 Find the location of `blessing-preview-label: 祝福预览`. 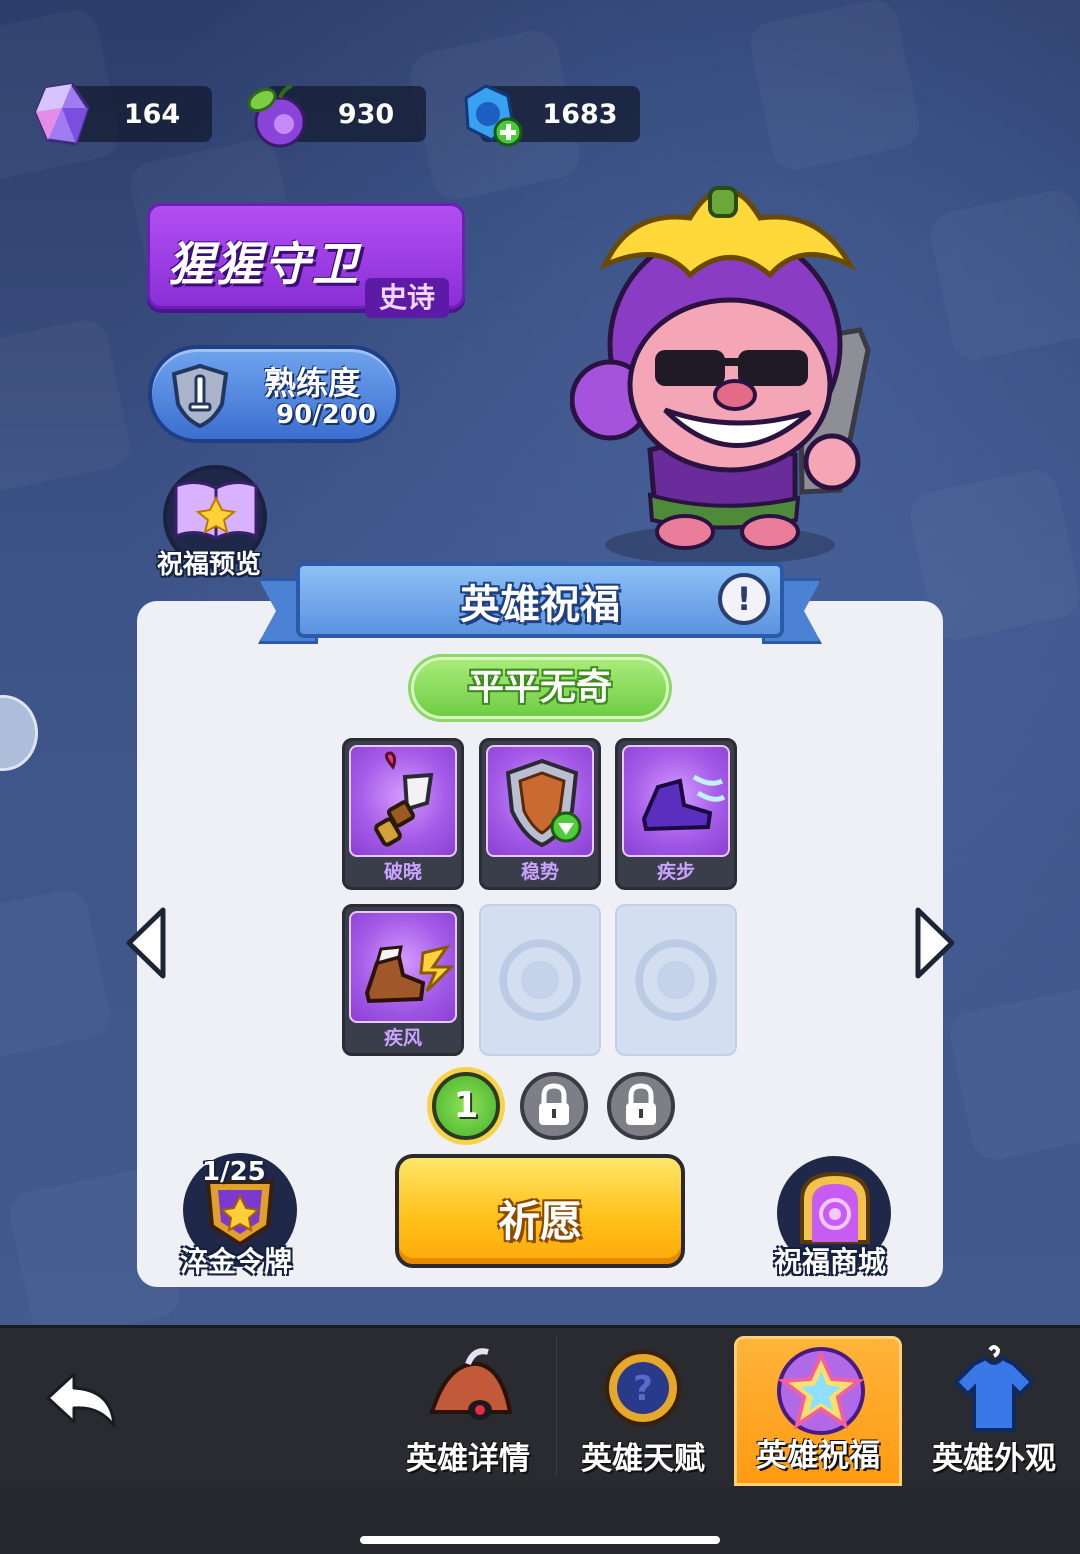

blessing-preview-label: 祝福预览 is located at coordinates (209, 565).